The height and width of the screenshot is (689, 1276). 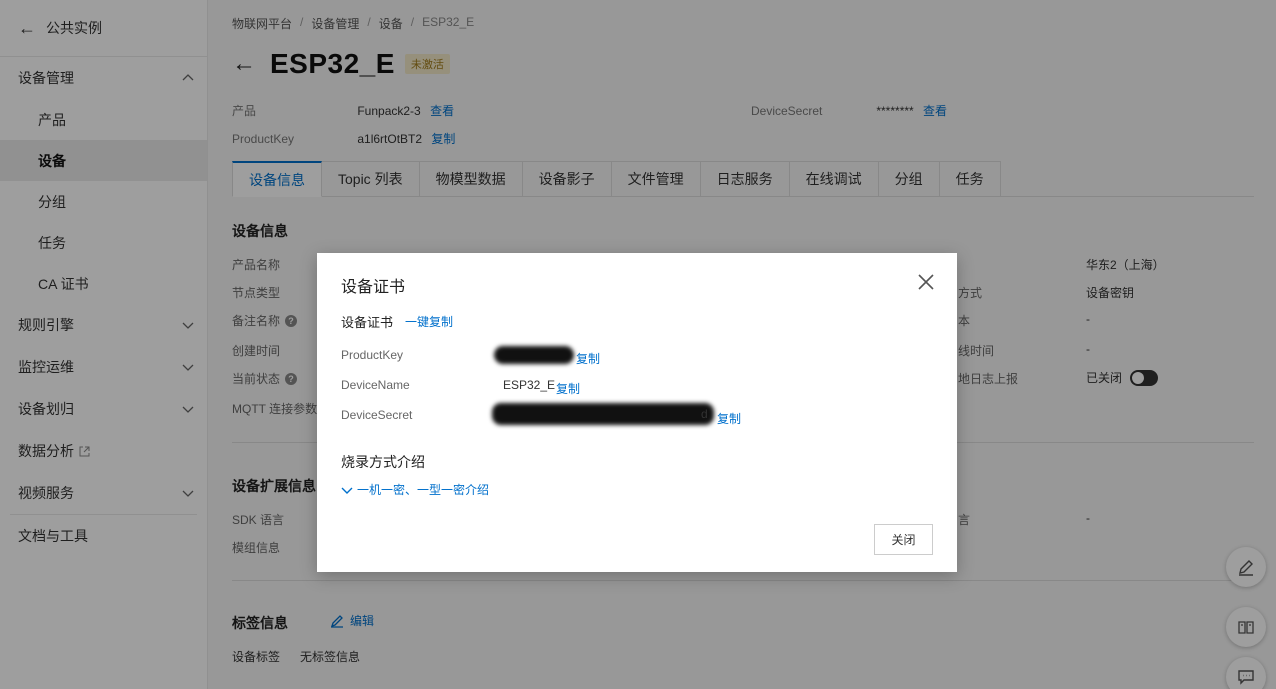 I want to click on chevron-down-icon, so click(x=347, y=490).